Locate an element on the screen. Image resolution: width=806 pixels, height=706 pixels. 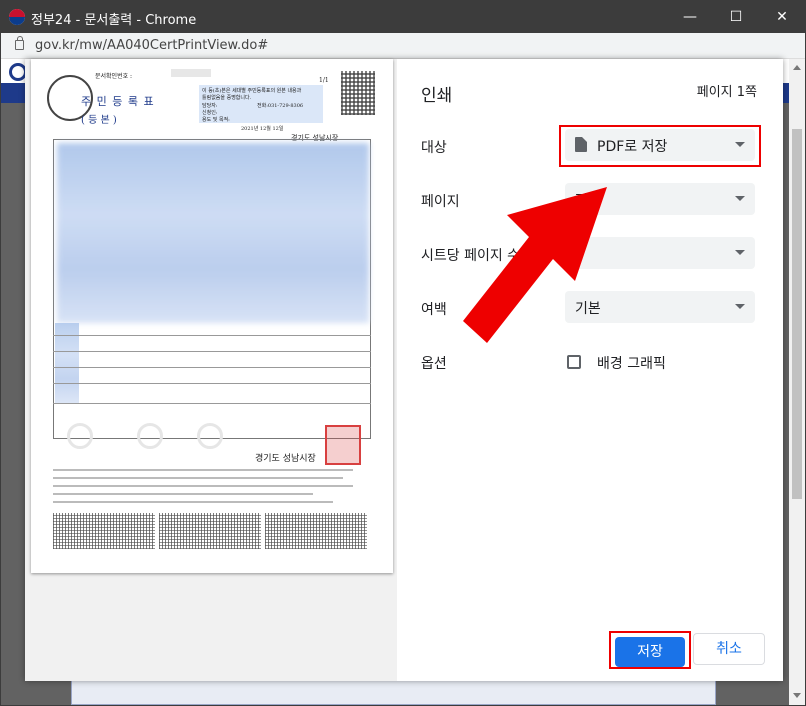
address-bar: gov.kr/mw/AA040CertPrintView.do# is located at coordinates (403, 46).